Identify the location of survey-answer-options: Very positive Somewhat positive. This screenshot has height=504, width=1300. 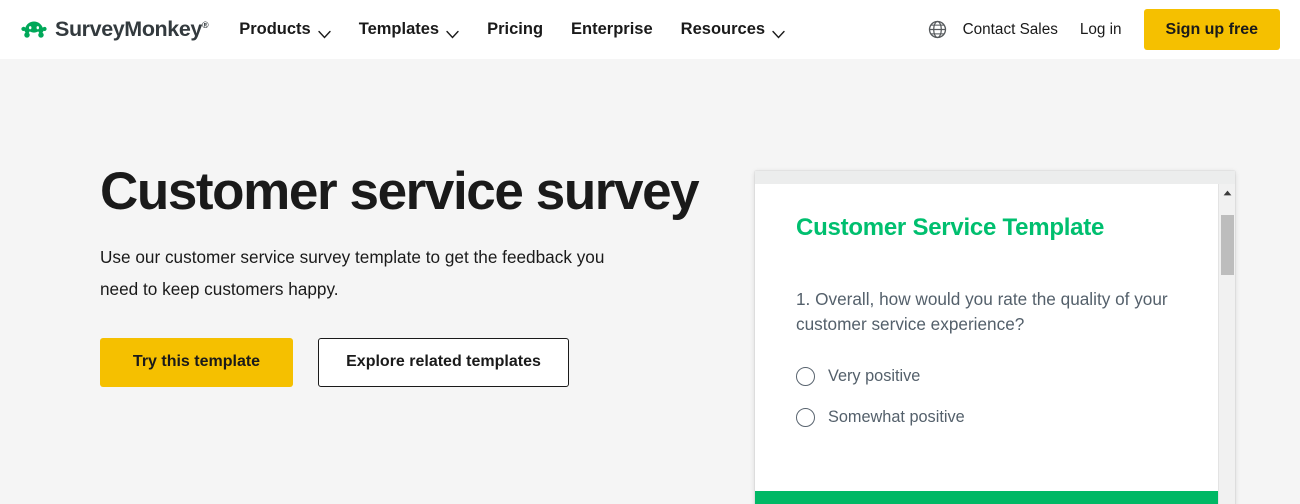
(988, 397).